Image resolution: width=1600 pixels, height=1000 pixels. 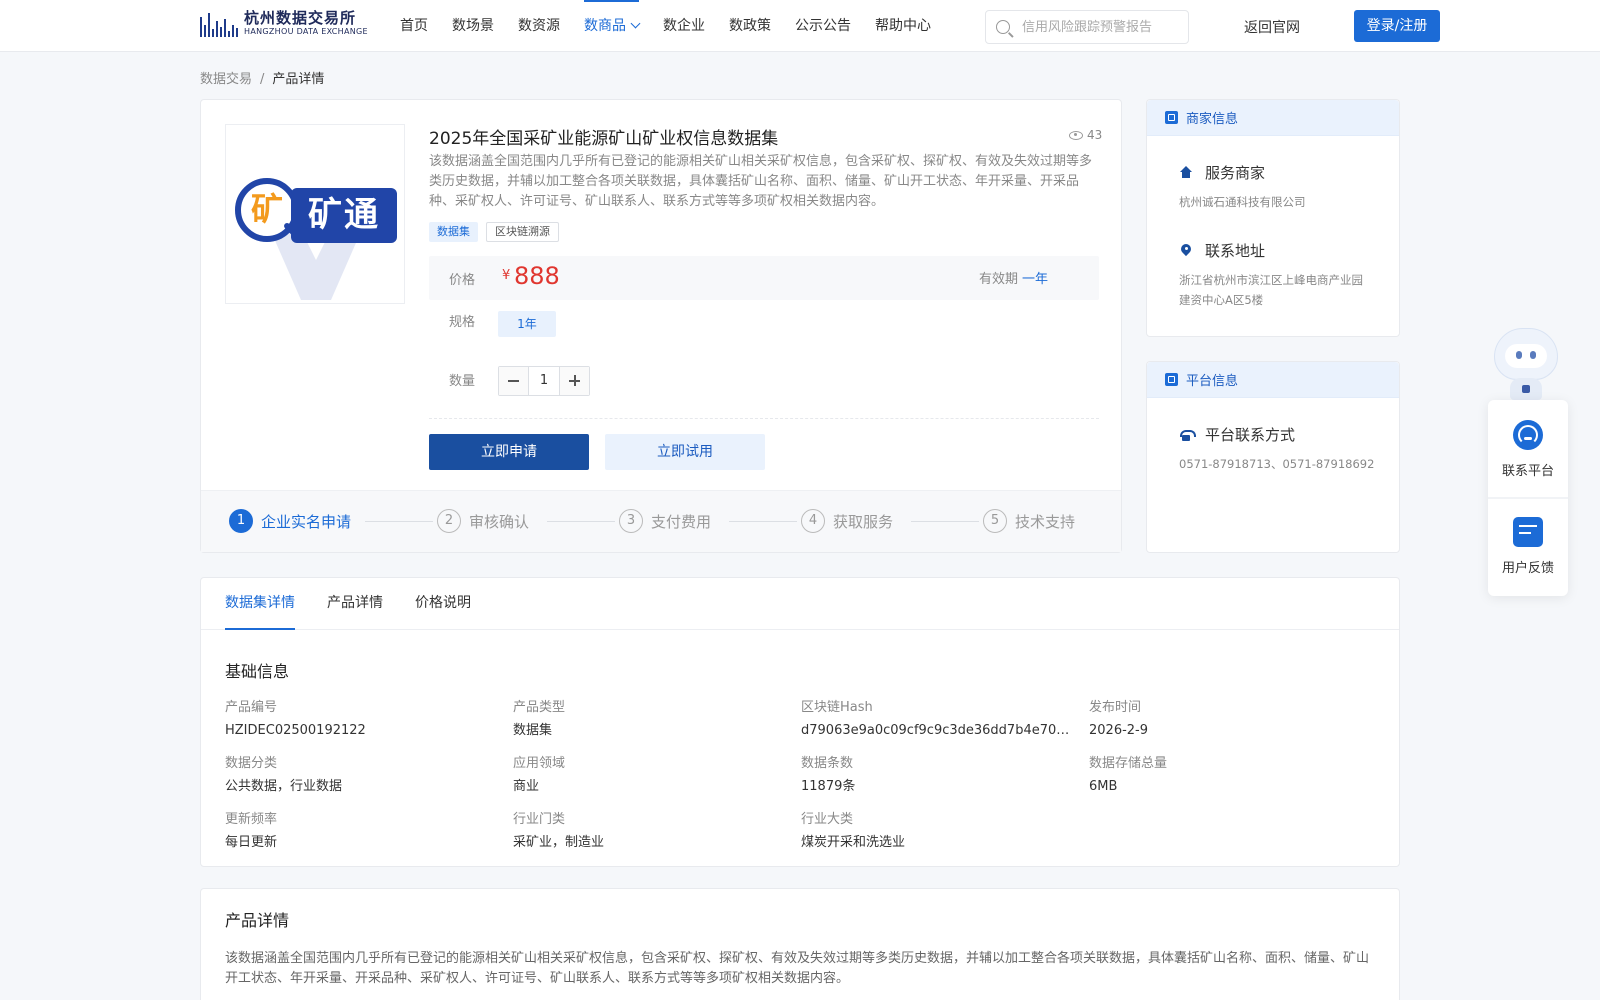 What do you see at coordinates (1003, 27) in the screenshot?
I see `search-icon` at bounding box center [1003, 27].